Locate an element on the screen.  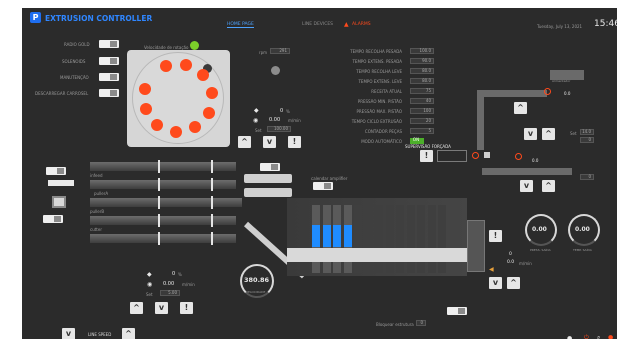
hopper-red-icon is located at coordinates (547, 91).